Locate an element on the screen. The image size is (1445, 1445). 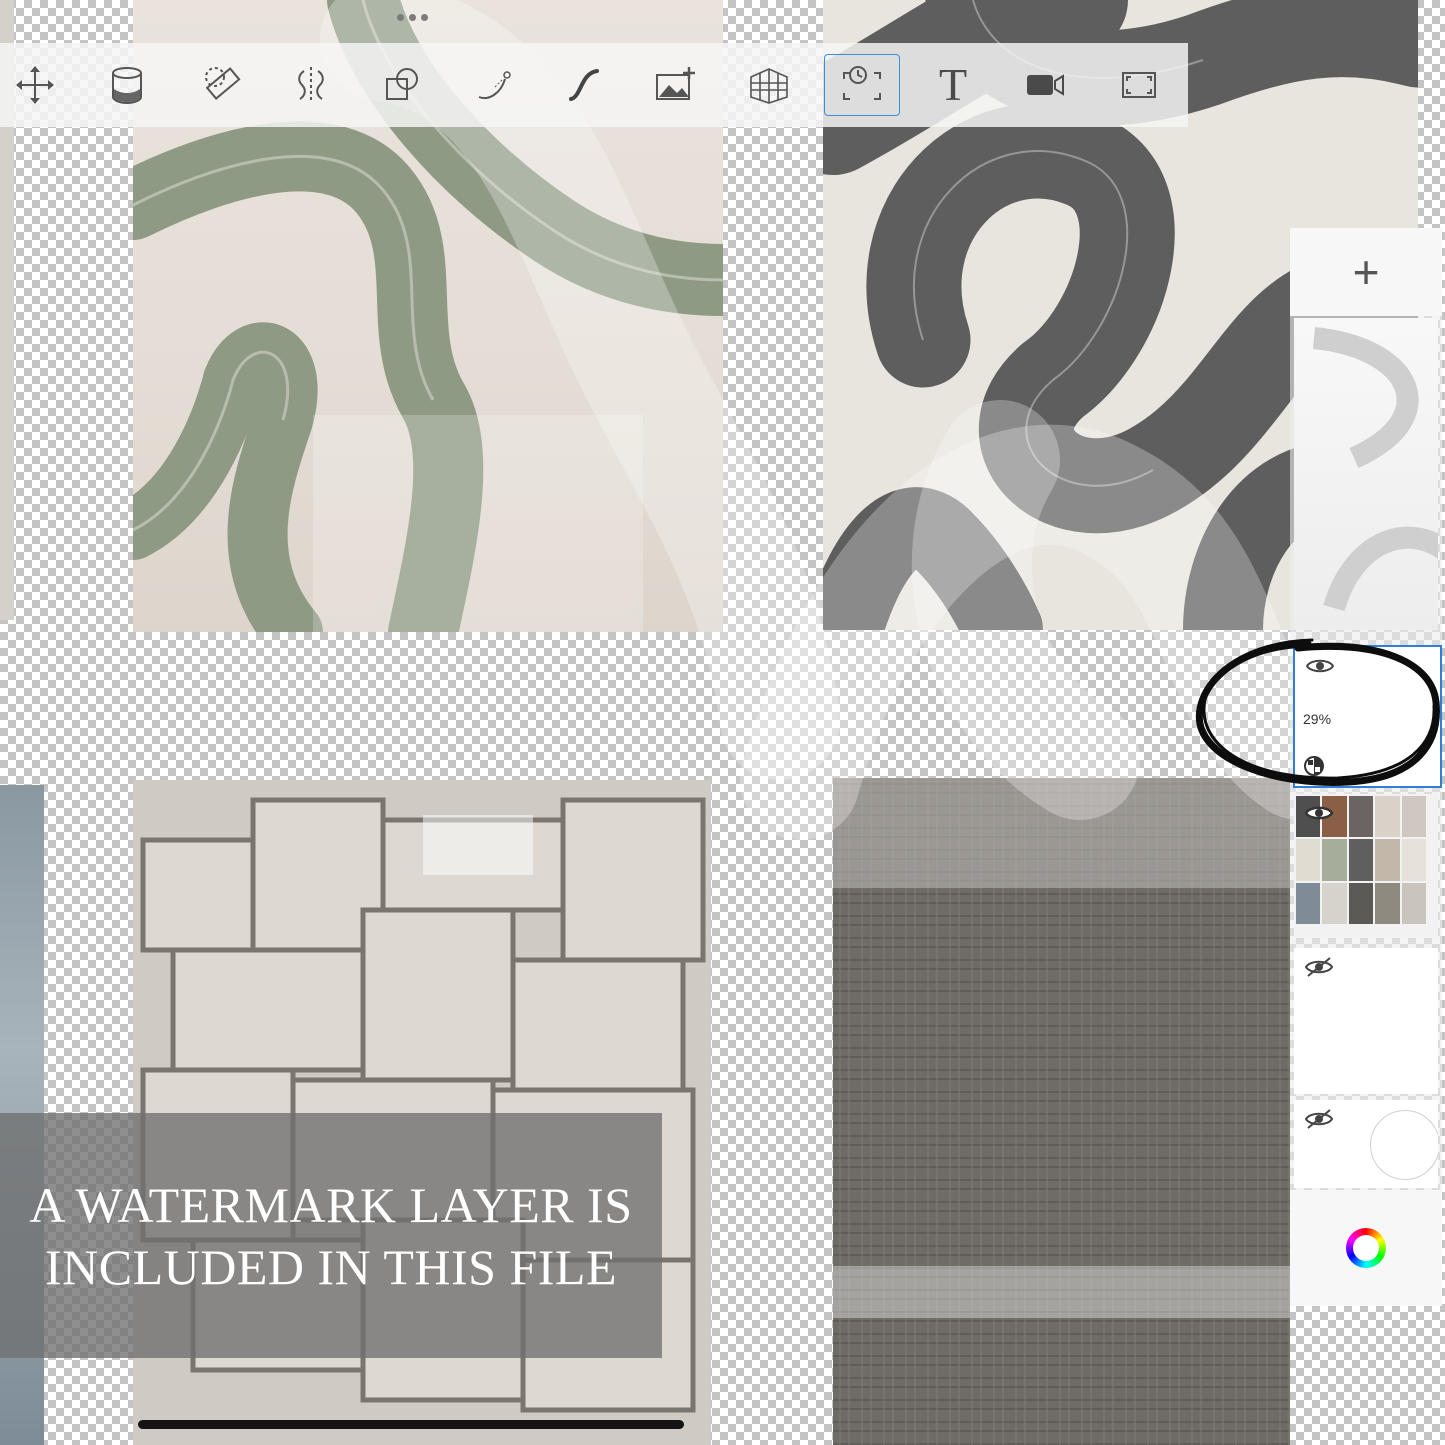
symmetry-icon is located at coordinates (311, 85).